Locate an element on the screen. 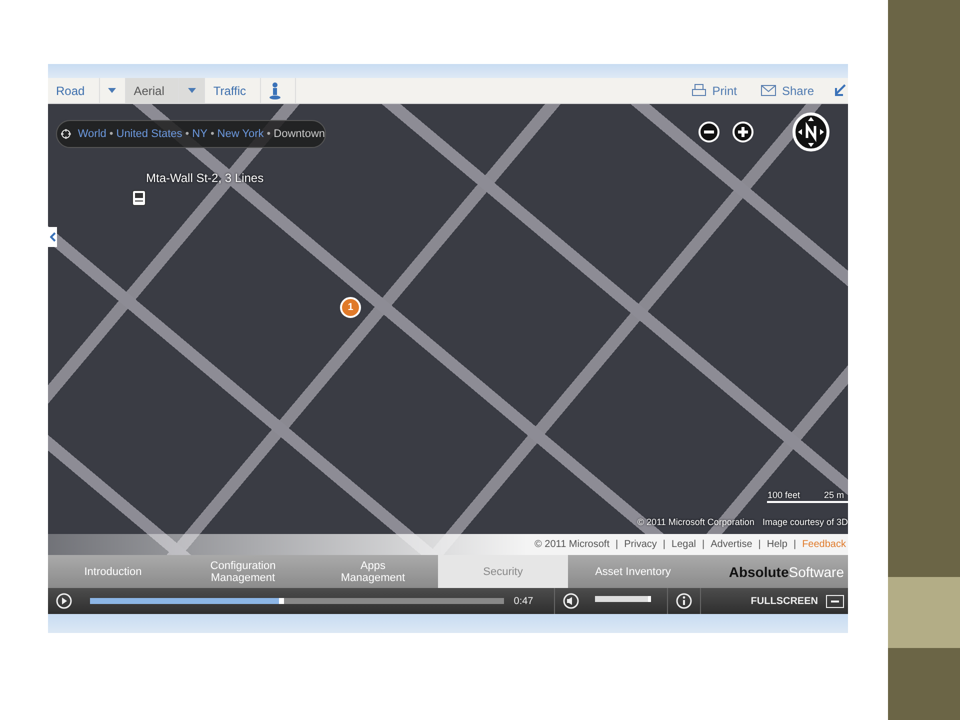 The height and width of the screenshot is (720, 960). footer-link: Privacy is located at coordinates (640, 544).